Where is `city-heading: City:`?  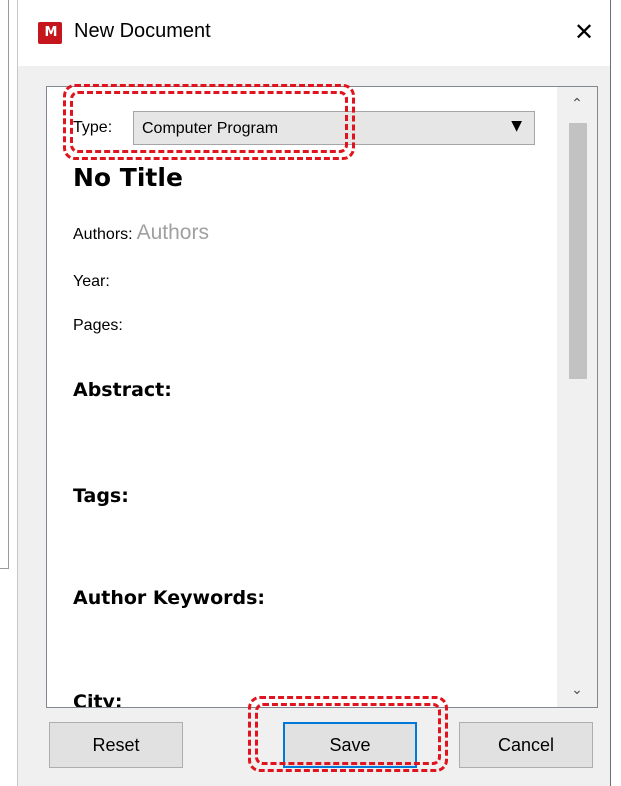 city-heading: City: is located at coordinates (98, 699).